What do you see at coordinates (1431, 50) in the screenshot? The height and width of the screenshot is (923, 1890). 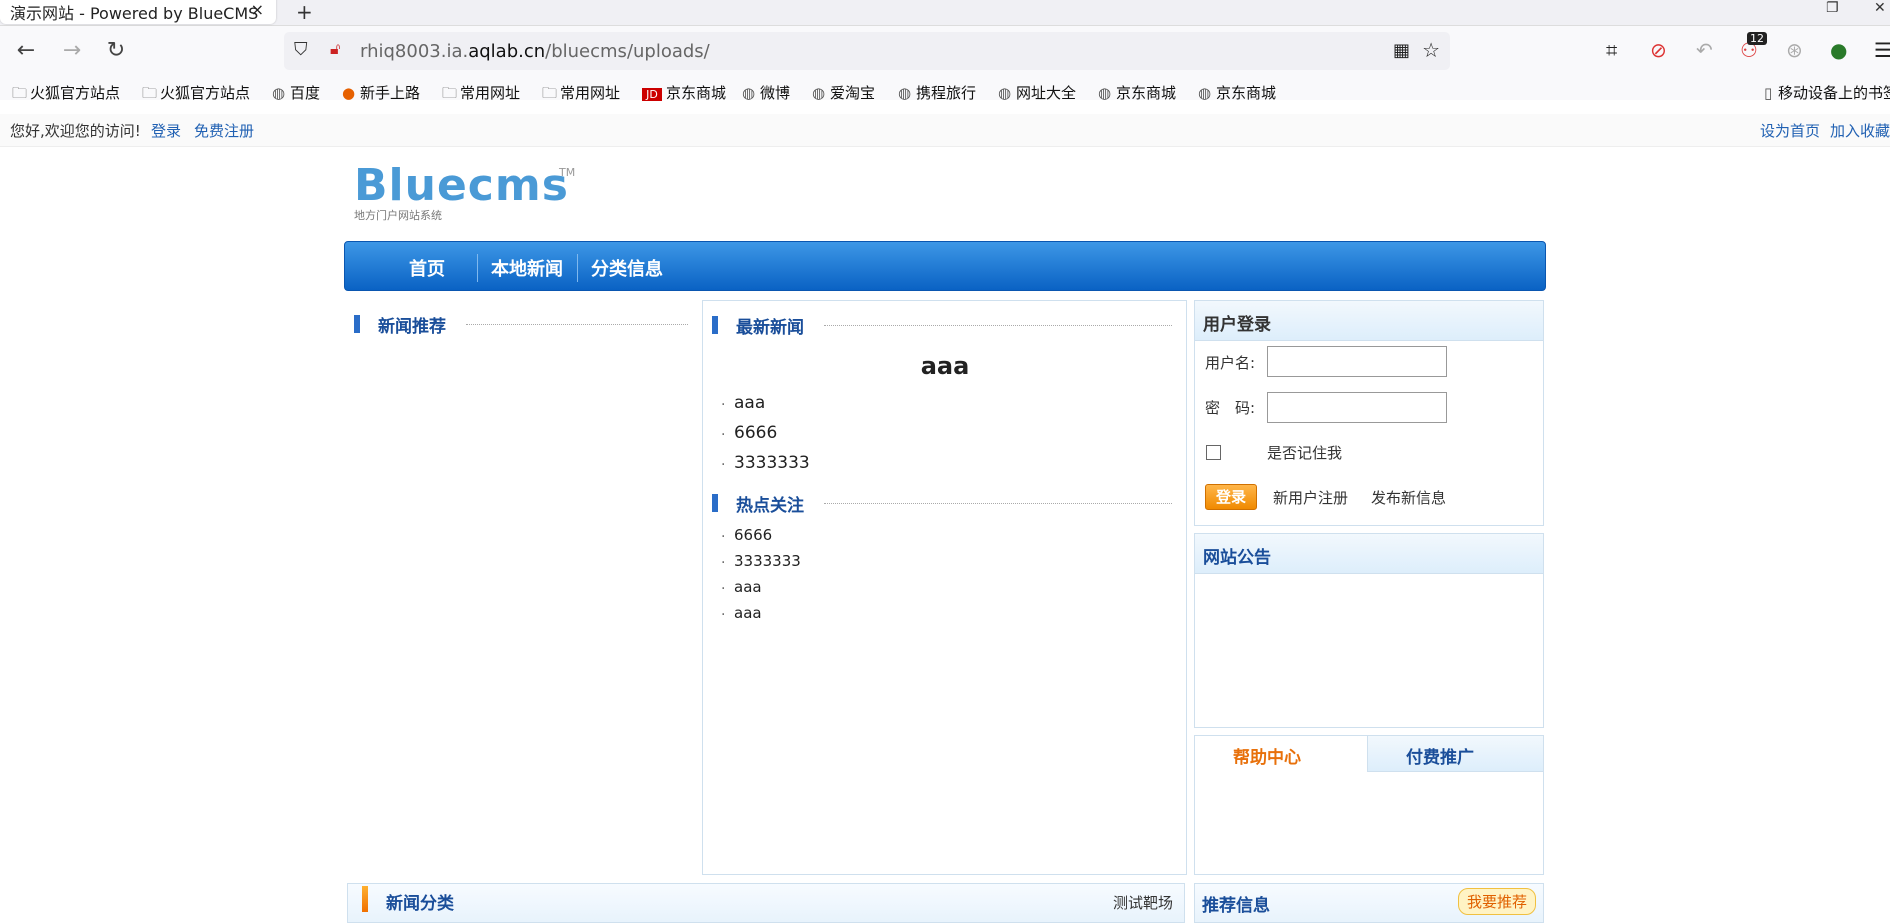 I see `bookmark-star-icon: ☆` at bounding box center [1431, 50].